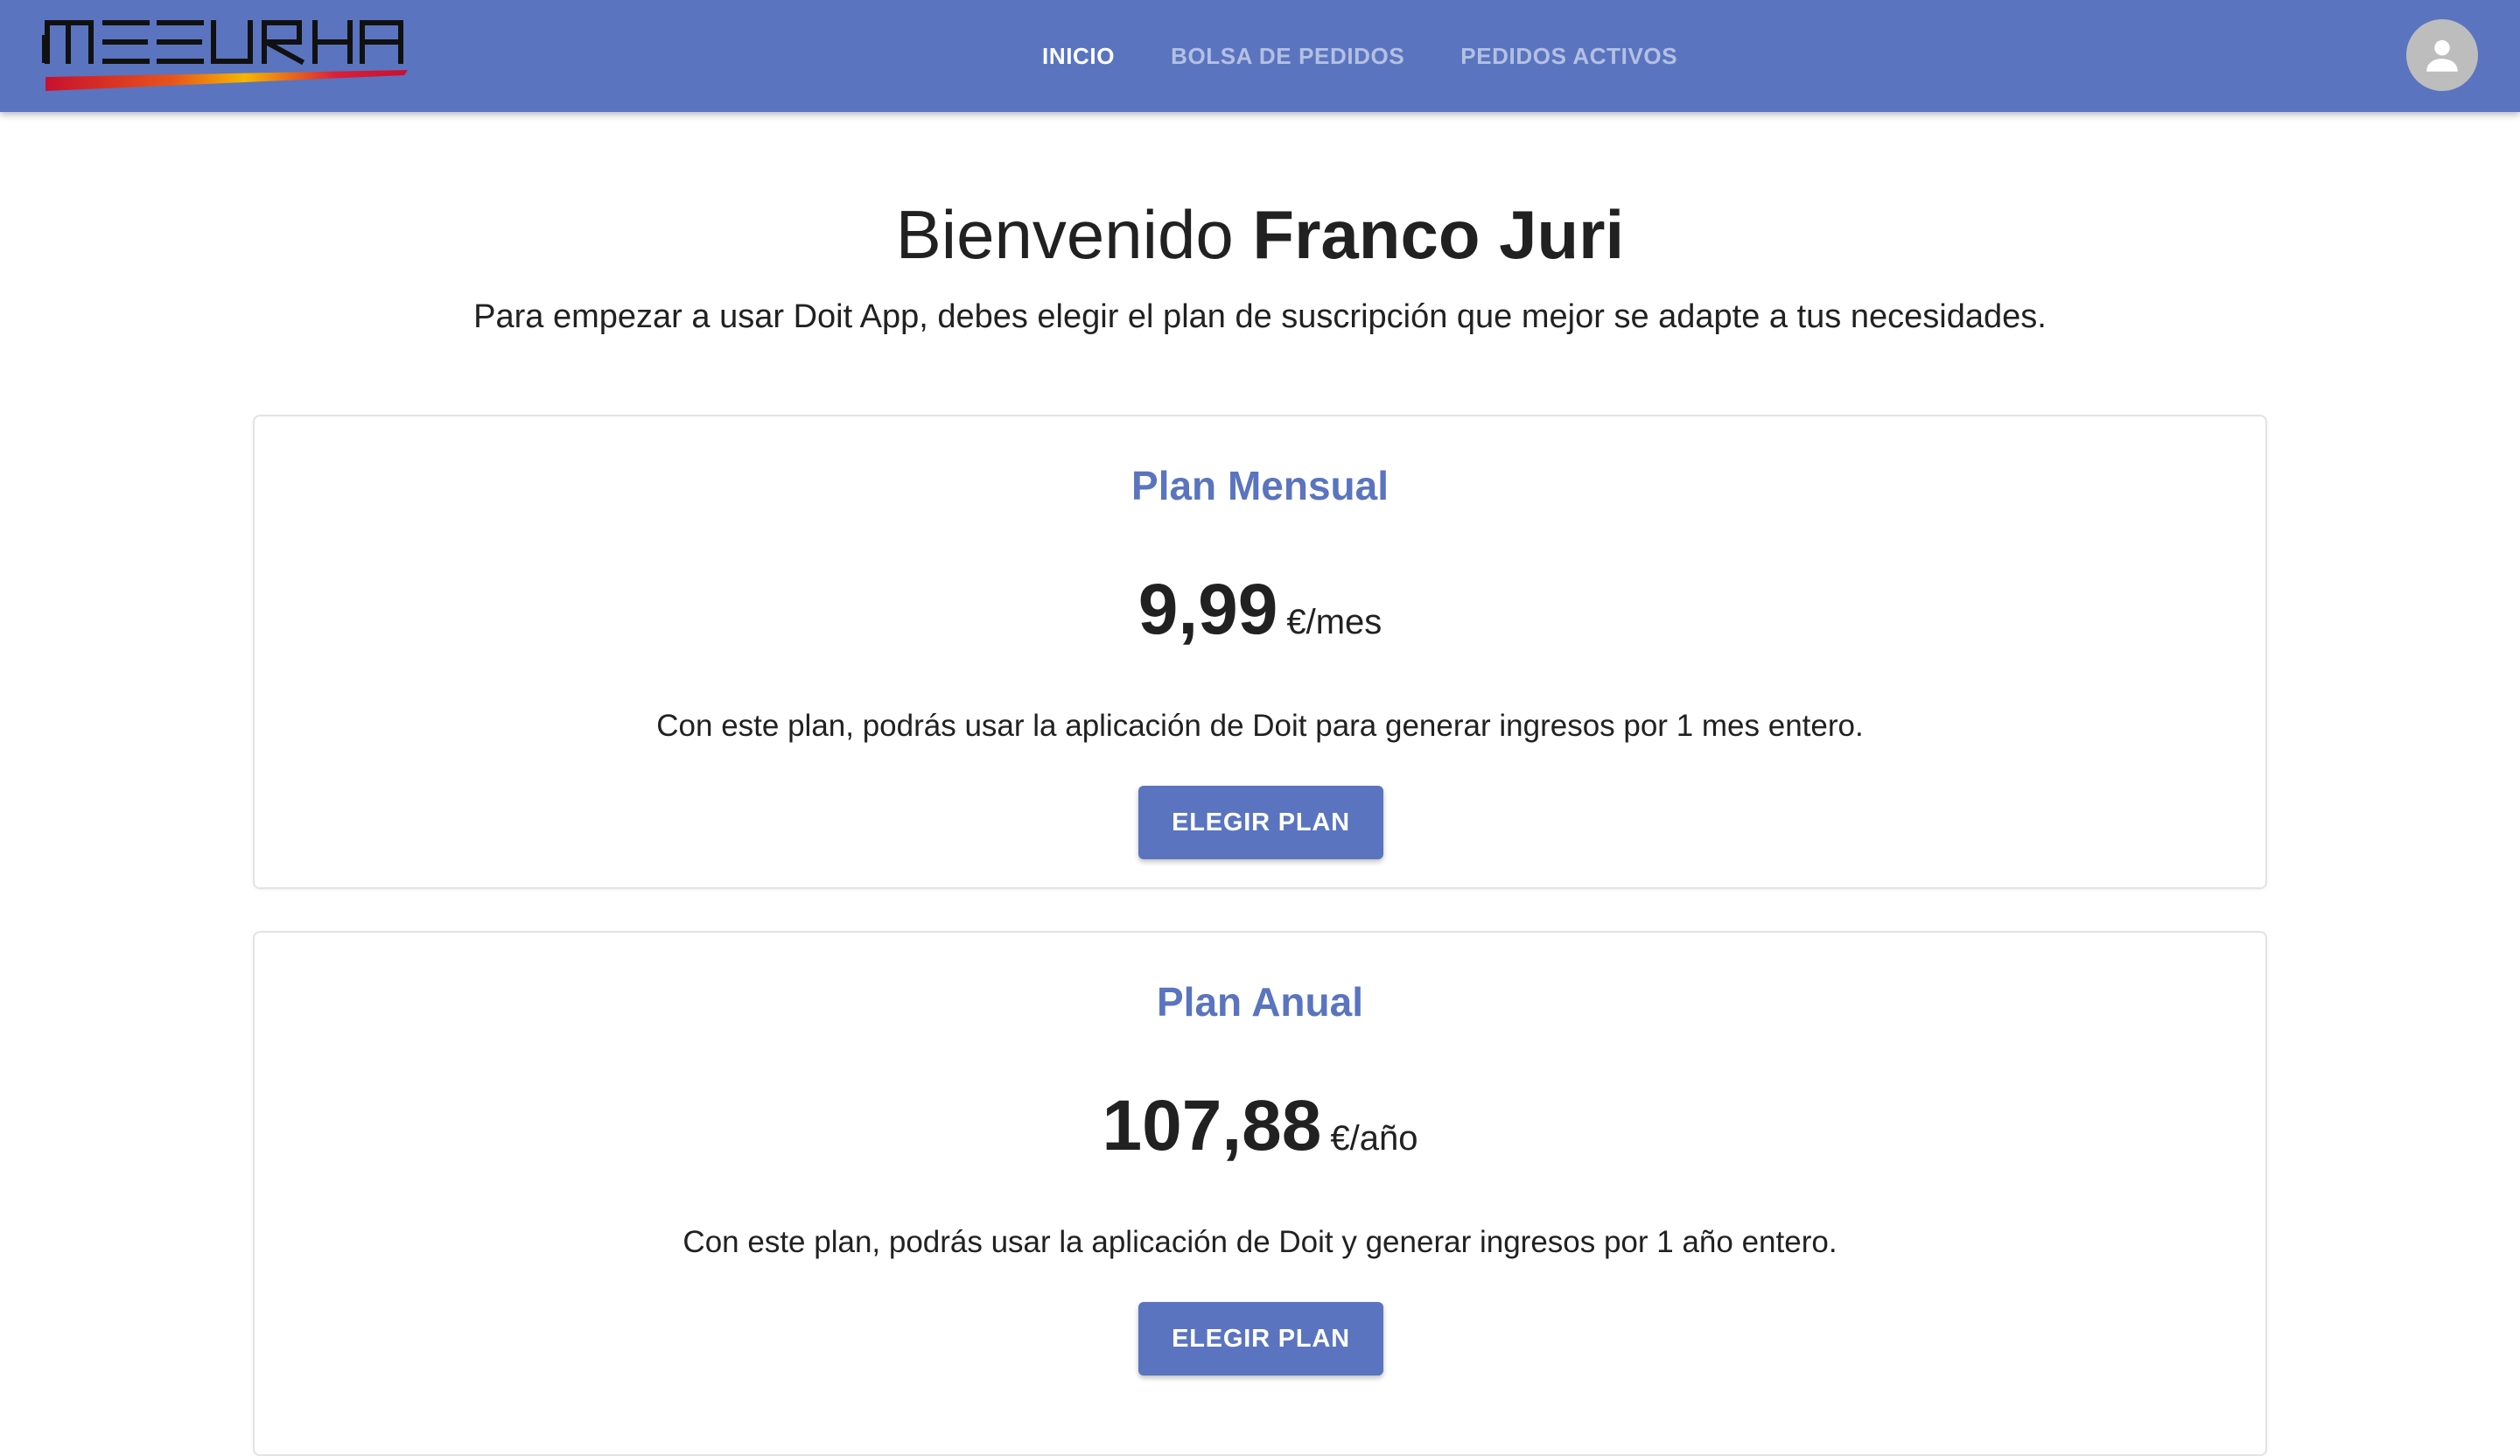 Image resolution: width=2520 pixels, height=1456 pixels. I want to click on nav-item-pedidos-activos: PEDIDOS ACTIVOS, so click(1568, 56).